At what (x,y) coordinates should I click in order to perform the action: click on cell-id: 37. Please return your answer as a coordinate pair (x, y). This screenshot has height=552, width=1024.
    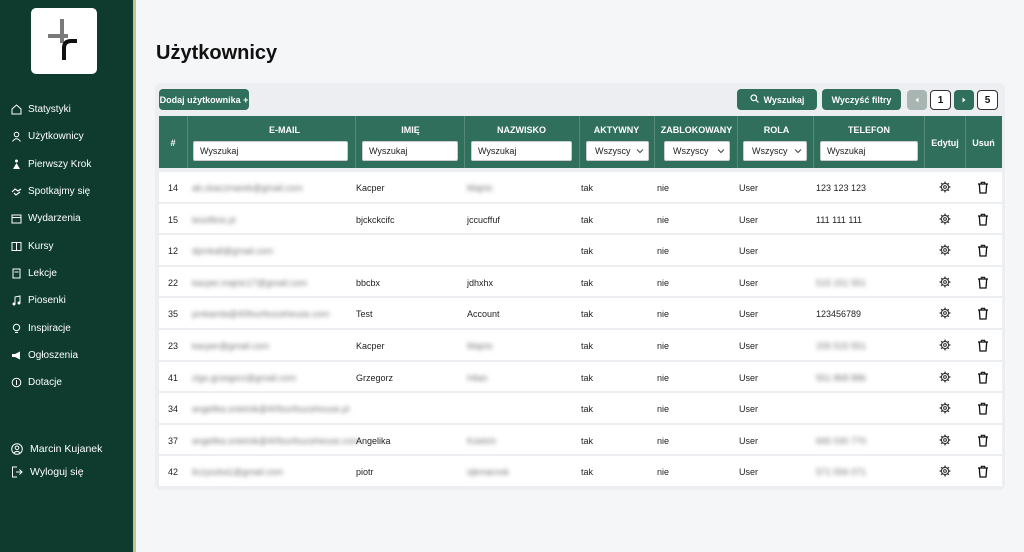
    Looking at the image, I should click on (173, 440).